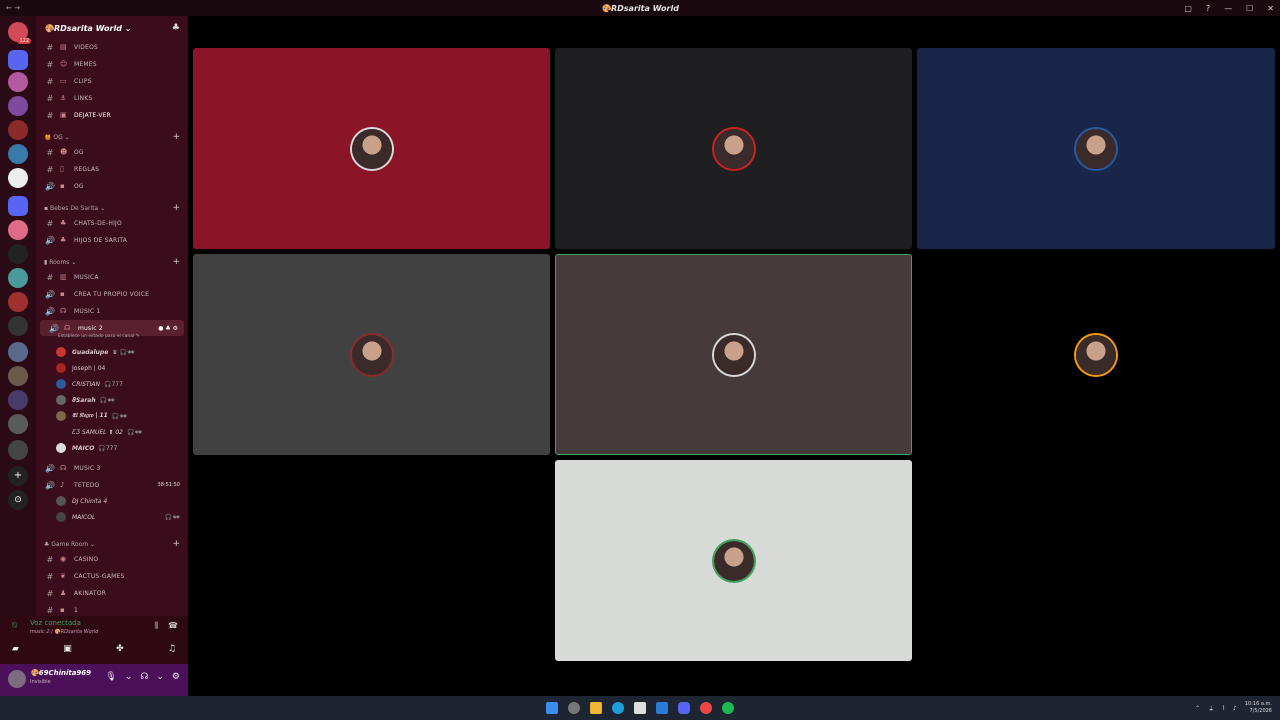 This screenshot has width=1280, height=720. Describe the element at coordinates (120, 517) in the screenshot. I see `voice-user: MAICOL 🎧🕶` at that location.